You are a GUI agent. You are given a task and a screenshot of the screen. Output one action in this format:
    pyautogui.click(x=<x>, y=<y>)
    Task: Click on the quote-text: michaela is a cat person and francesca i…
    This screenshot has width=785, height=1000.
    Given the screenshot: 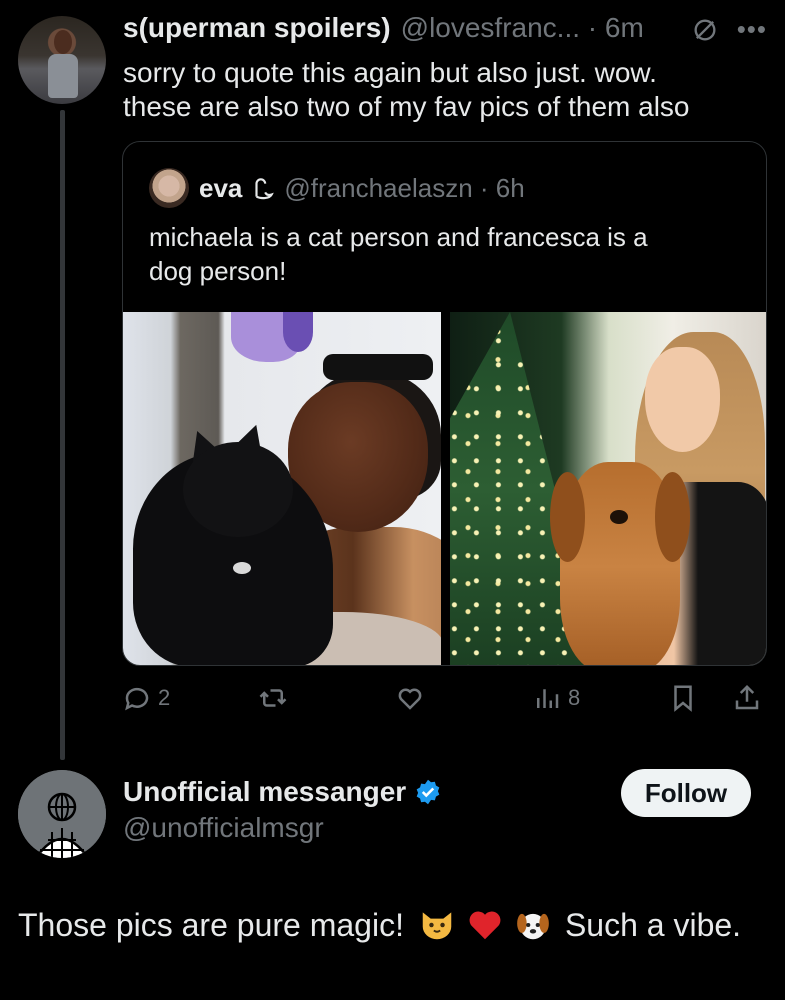 What is the action you would take?
    pyautogui.click(x=398, y=254)
    